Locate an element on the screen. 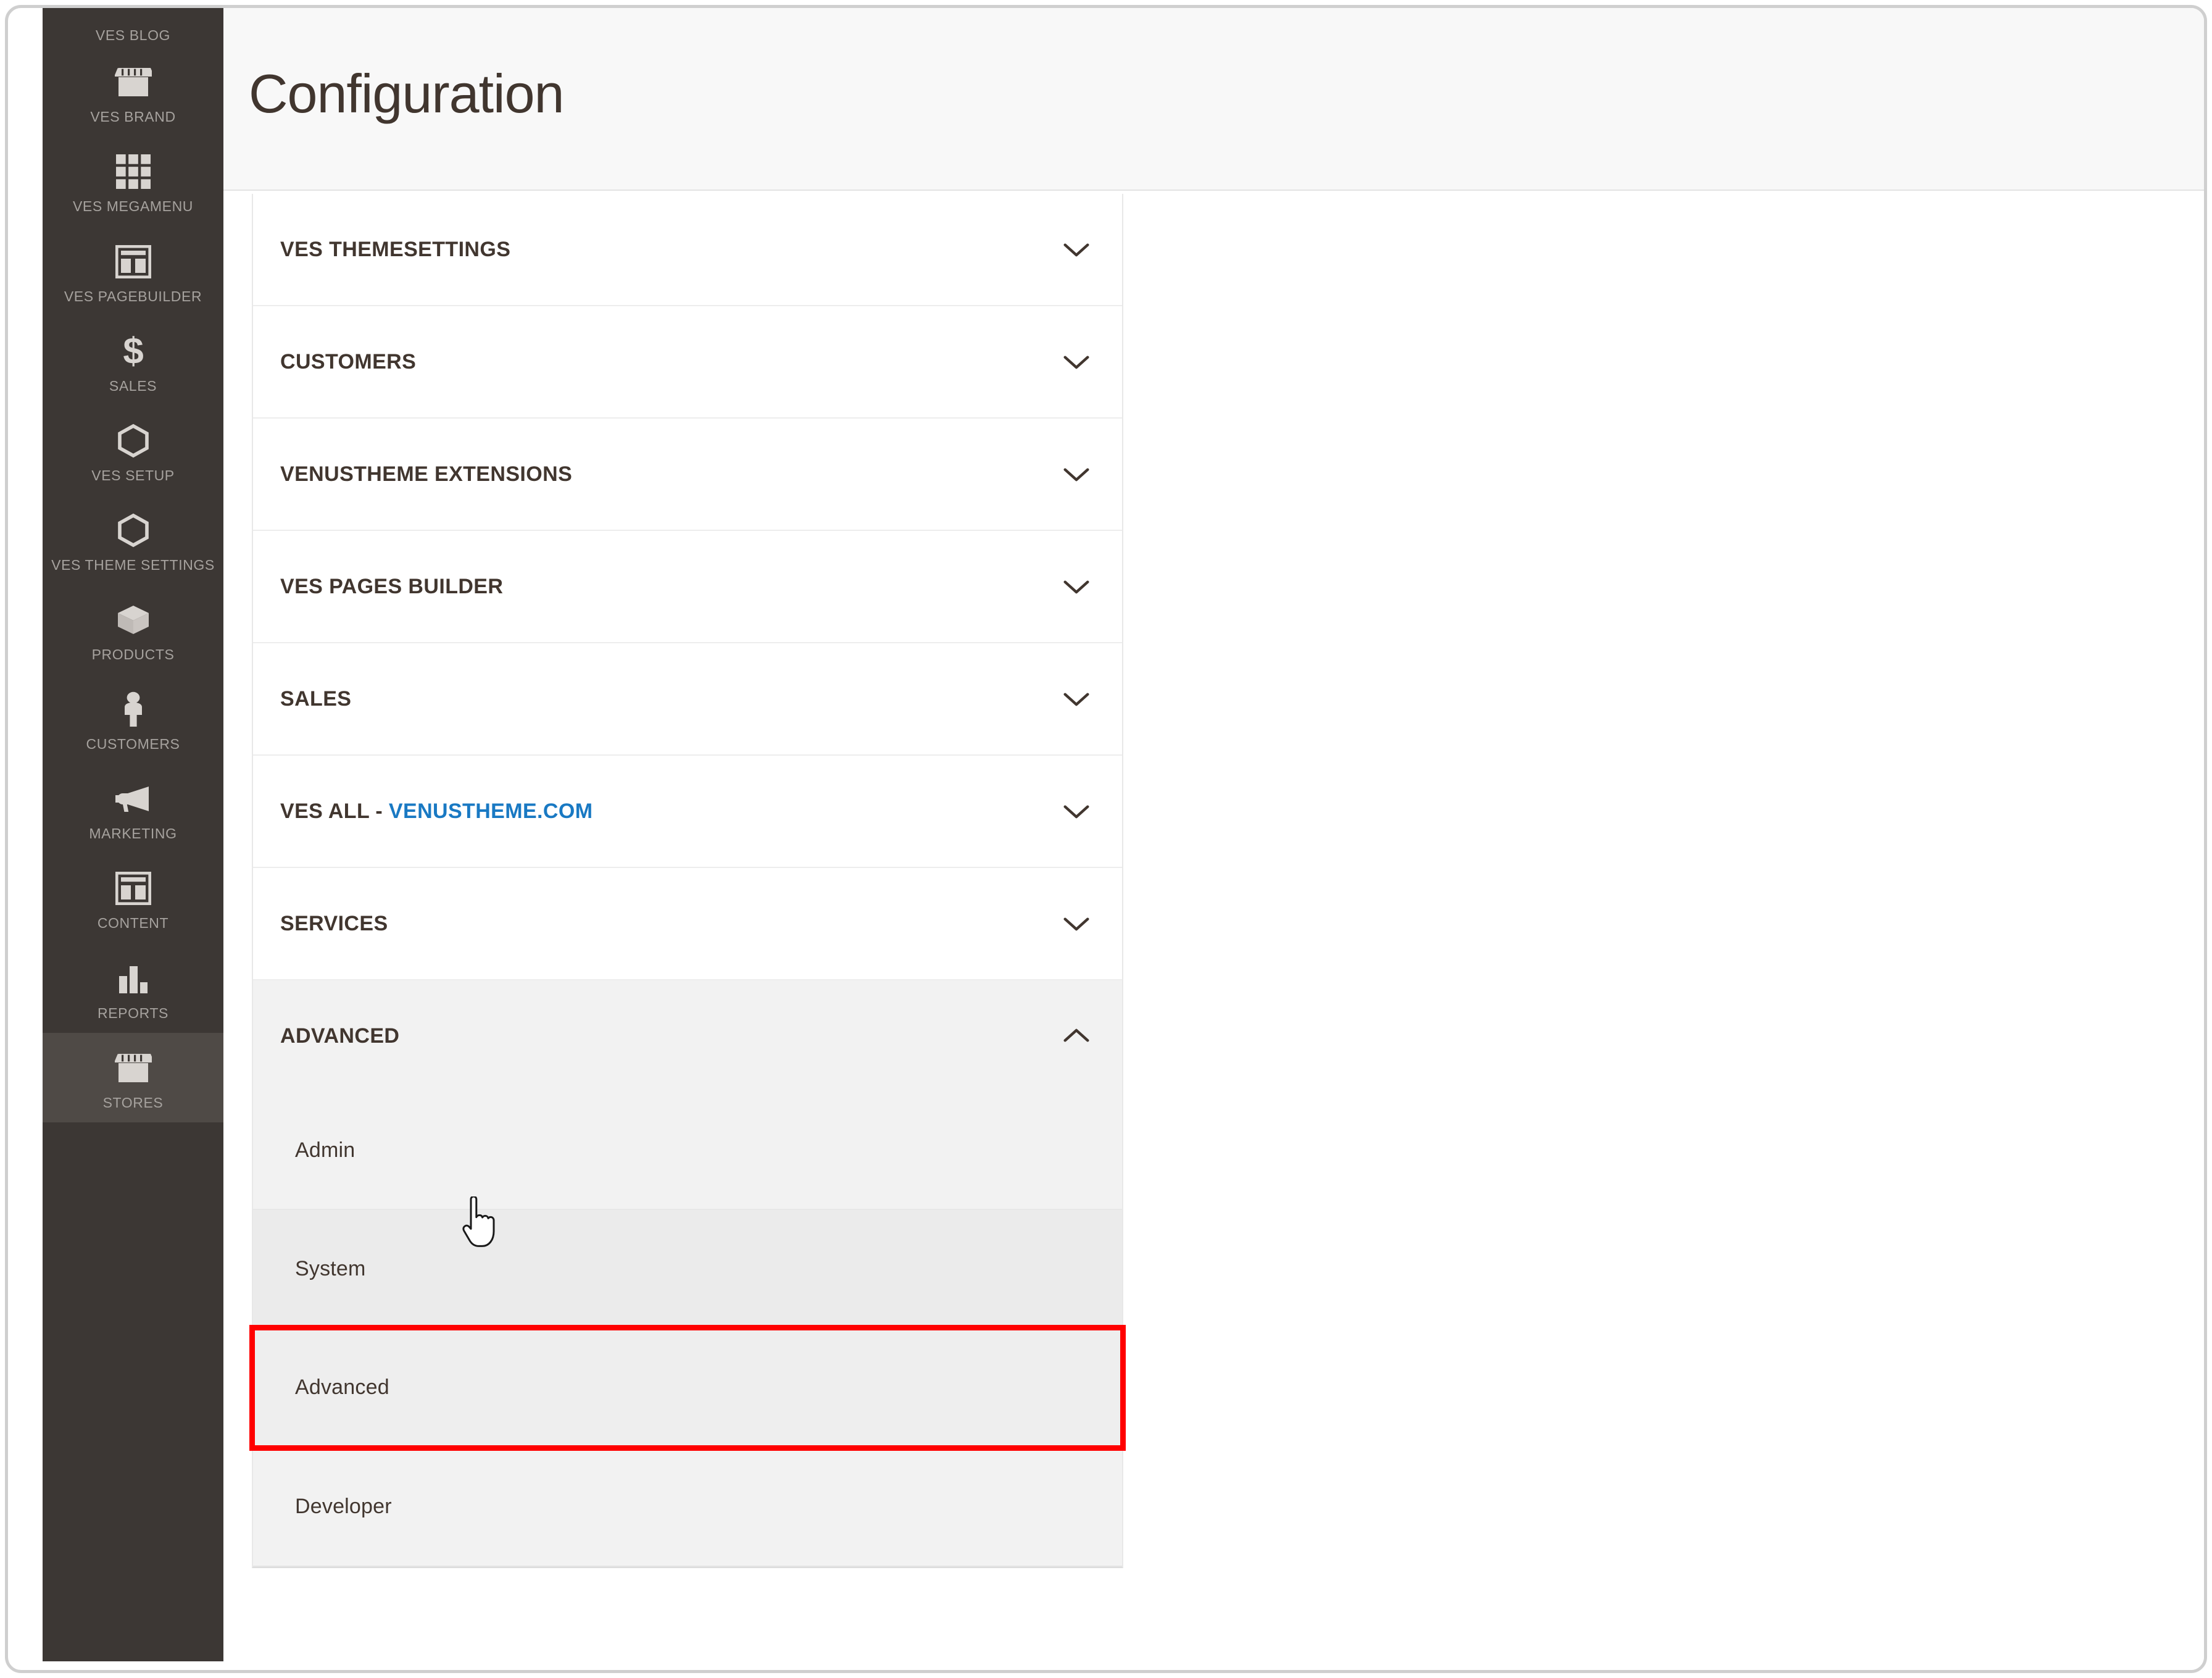 The height and width of the screenshot is (1678, 2212). config-section-ves-pages-builder: VES PAGES BUILDER is located at coordinates (687, 587).